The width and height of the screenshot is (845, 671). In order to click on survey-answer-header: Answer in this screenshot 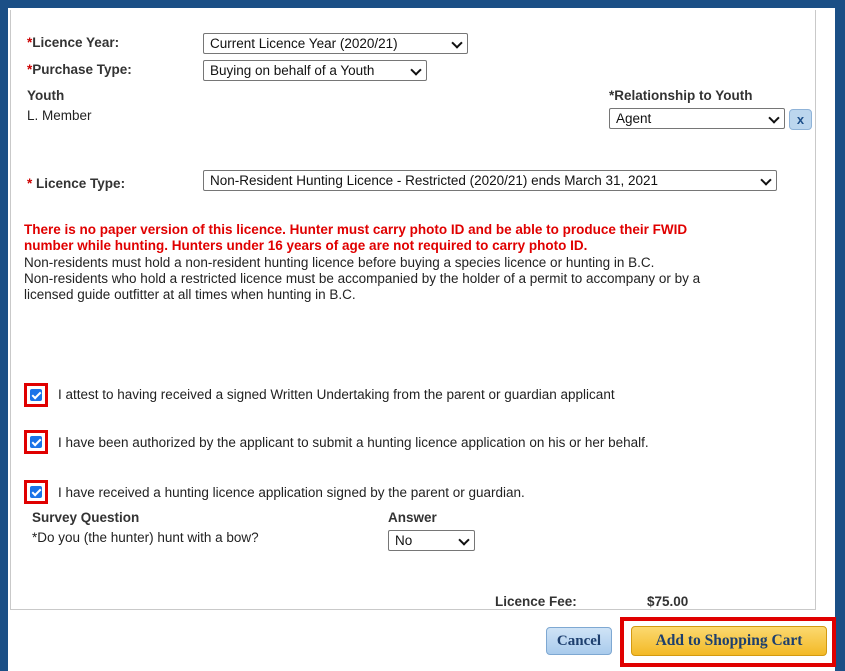, I will do `click(412, 517)`.